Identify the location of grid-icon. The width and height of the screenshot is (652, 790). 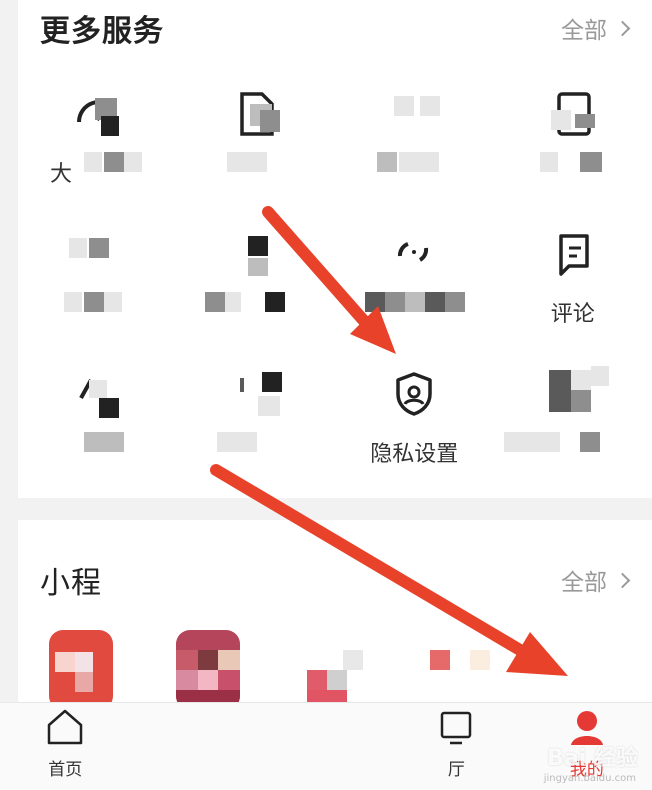
(414, 114).